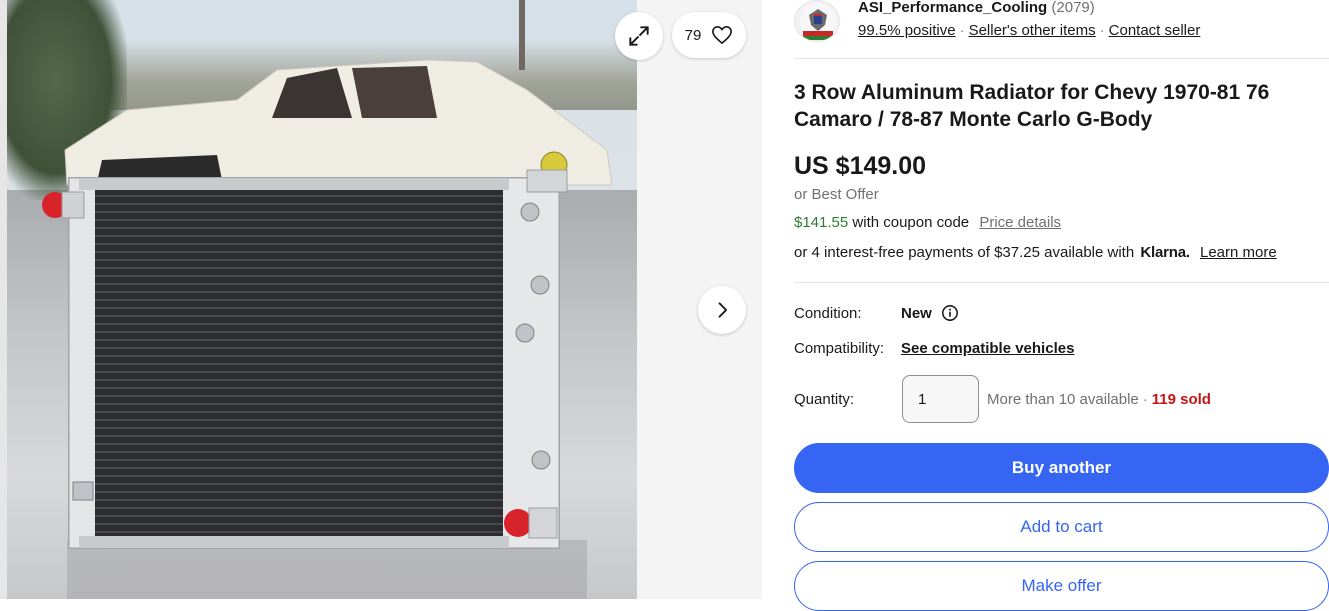 This screenshot has width=1329, height=611. I want to click on watch-button: 79, so click(709, 35).